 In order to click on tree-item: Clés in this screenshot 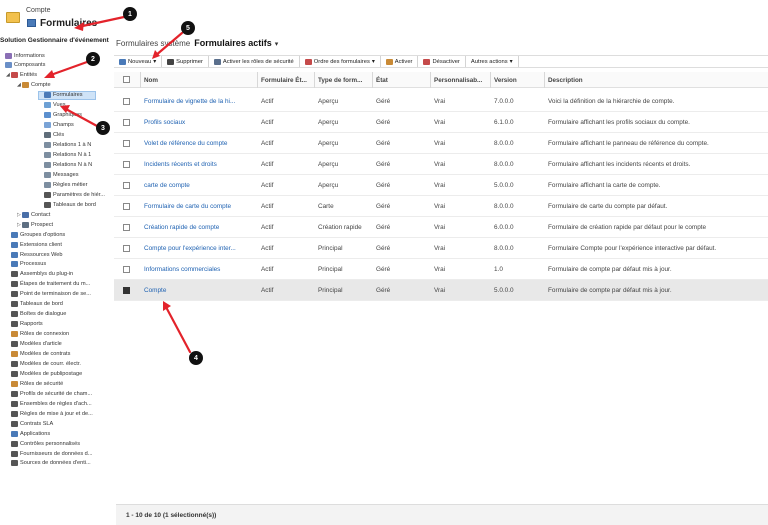, I will do `click(51, 135)`.